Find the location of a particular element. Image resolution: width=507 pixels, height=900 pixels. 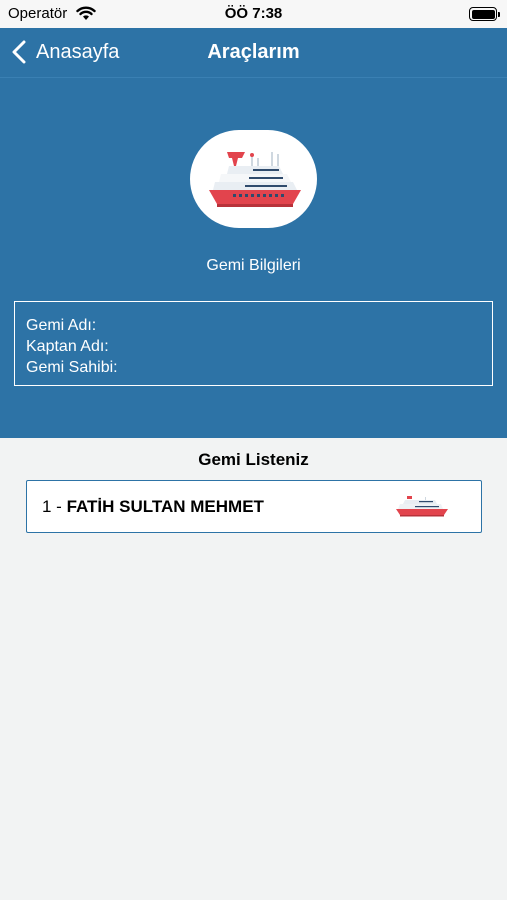

ship-list-title: Gemi Listeniz is located at coordinates (253, 459).